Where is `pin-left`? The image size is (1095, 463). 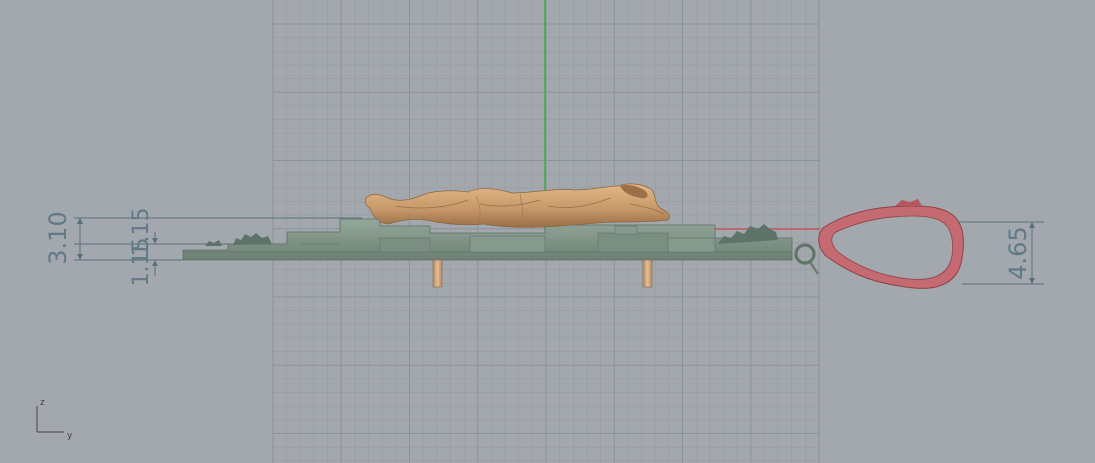
pin-left is located at coordinates (437, 273).